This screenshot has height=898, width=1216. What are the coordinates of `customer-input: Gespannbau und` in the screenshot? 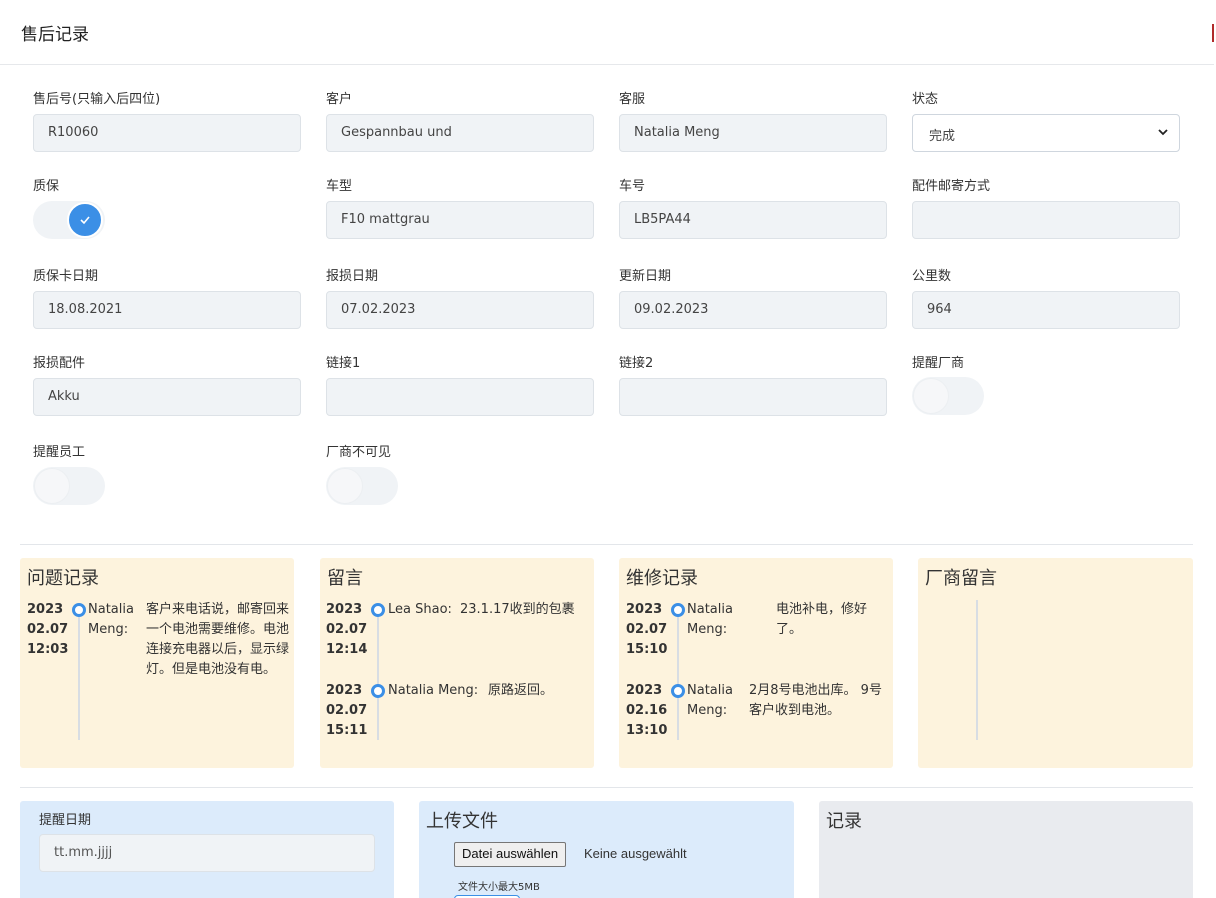 It's located at (460, 133).